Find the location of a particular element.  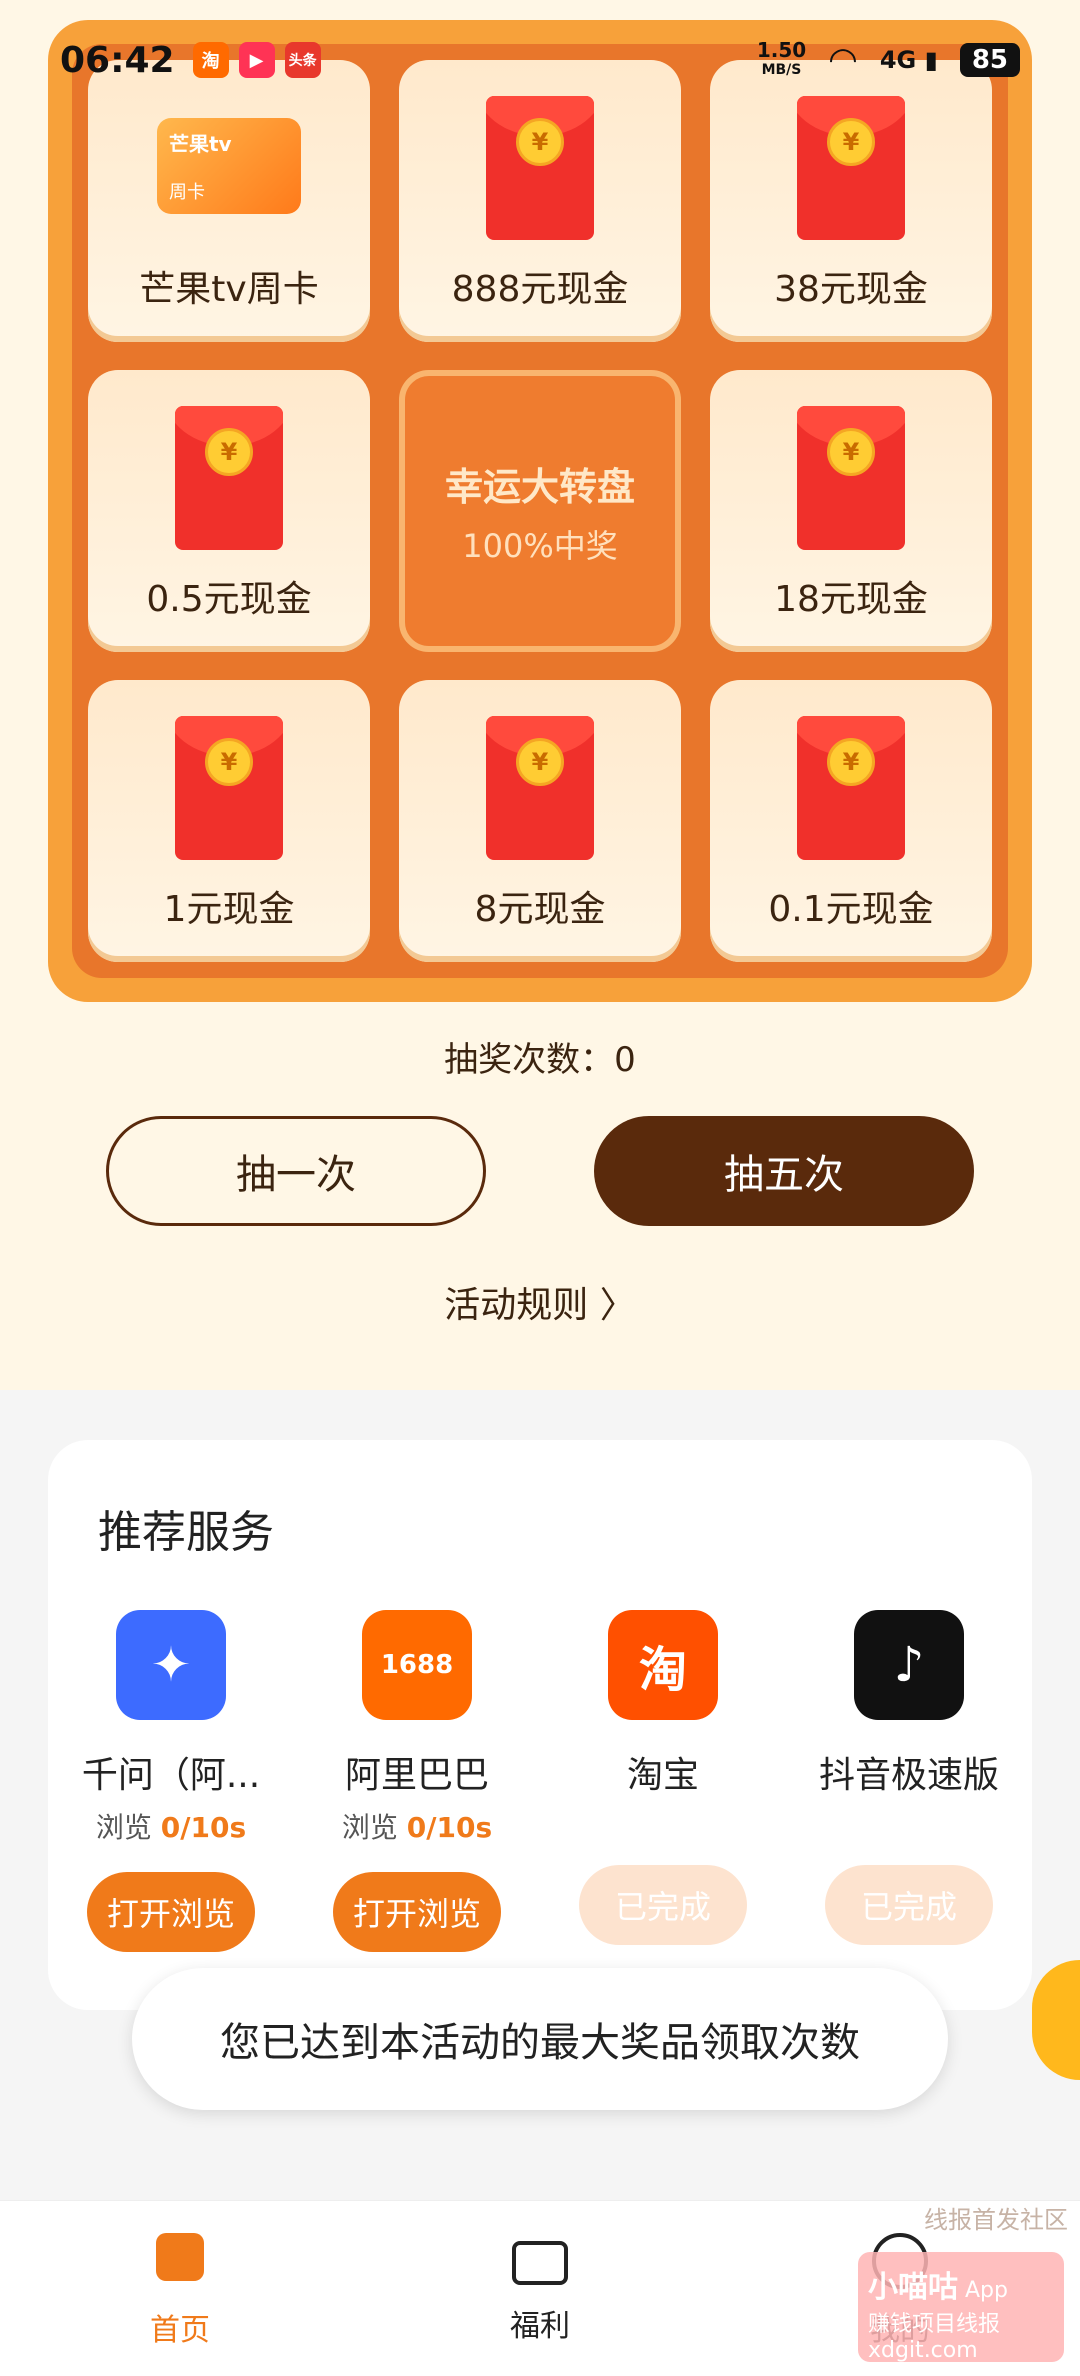

prize-label: 0.5元现金 is located at coordinates (229, 599).